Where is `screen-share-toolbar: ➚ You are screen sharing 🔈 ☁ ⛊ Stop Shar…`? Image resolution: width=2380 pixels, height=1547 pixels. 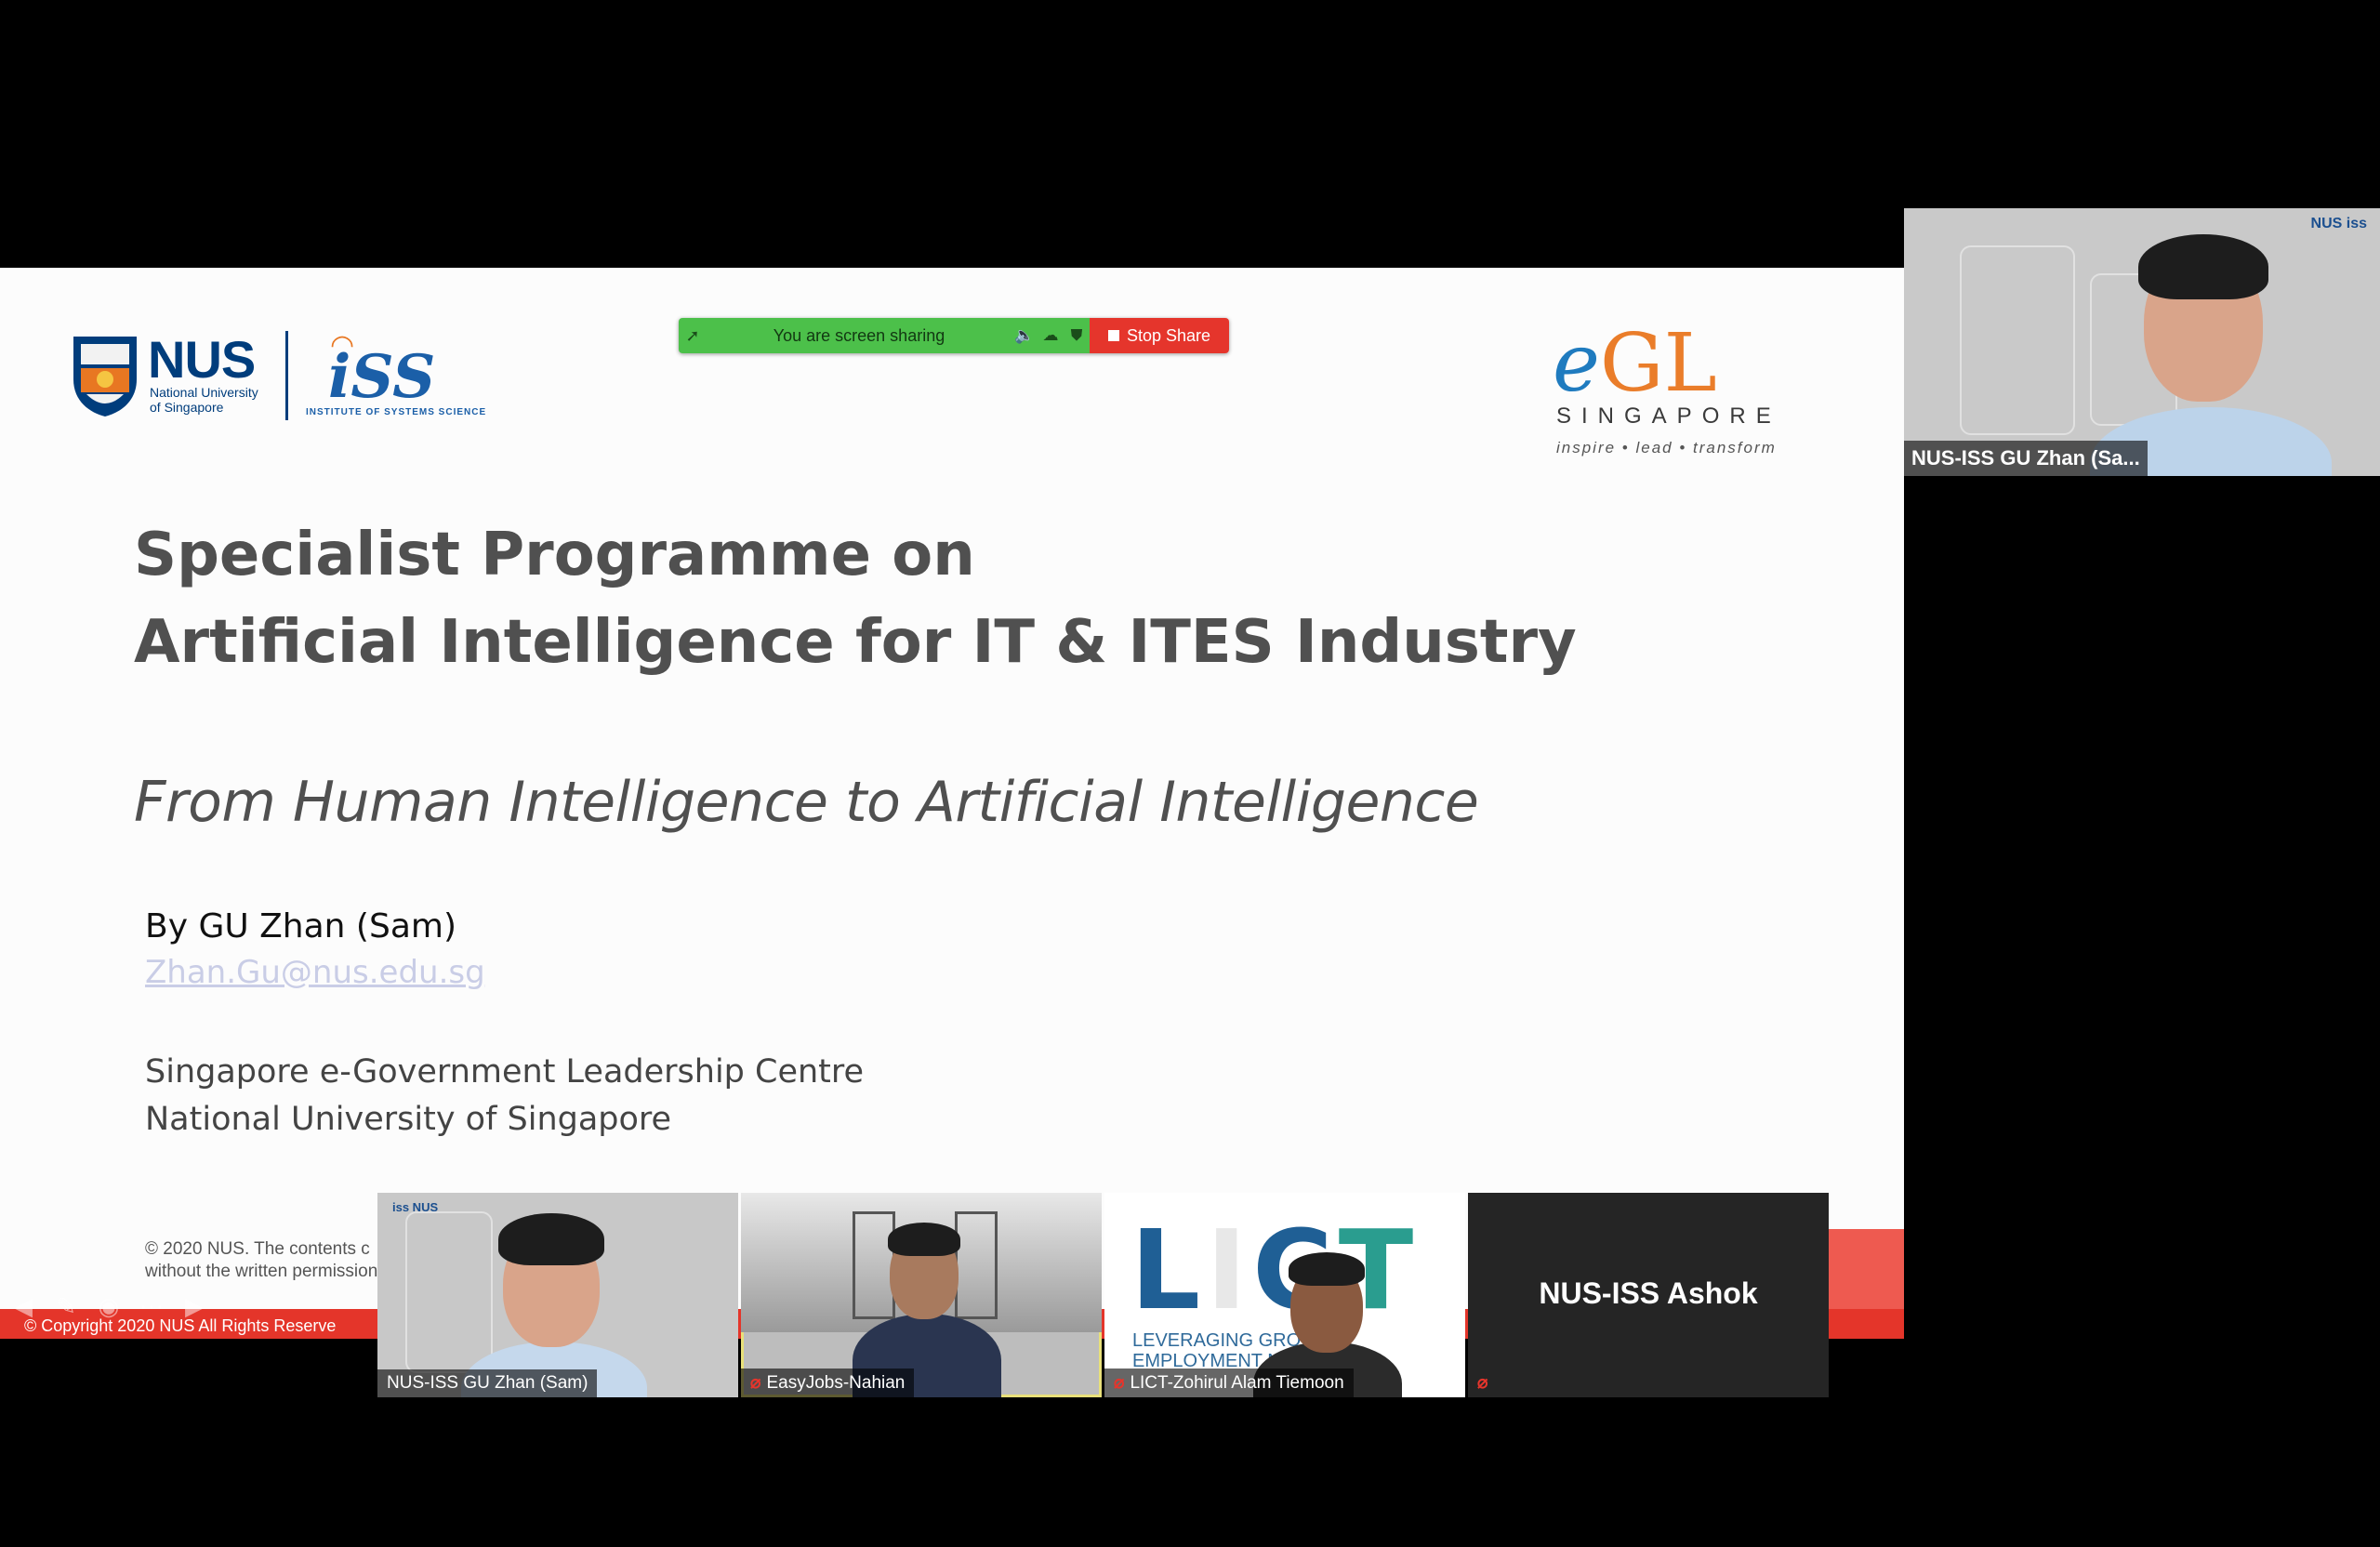 screen-share-toolbar: ➚ You are screen sharing 🔈 ☁ ⛊ Stop Shar… is located at coordinates (954, 335).